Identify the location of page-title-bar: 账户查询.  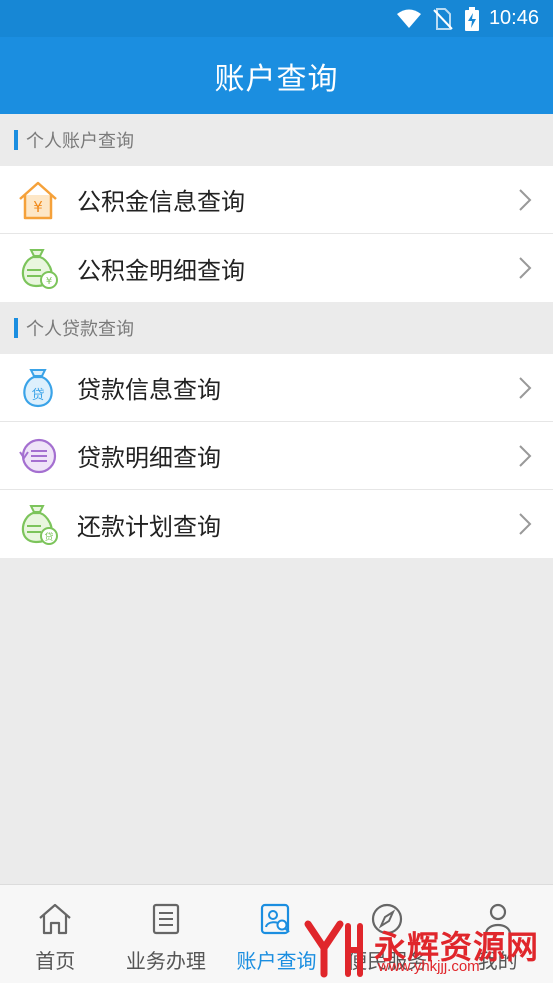
(276, 75).